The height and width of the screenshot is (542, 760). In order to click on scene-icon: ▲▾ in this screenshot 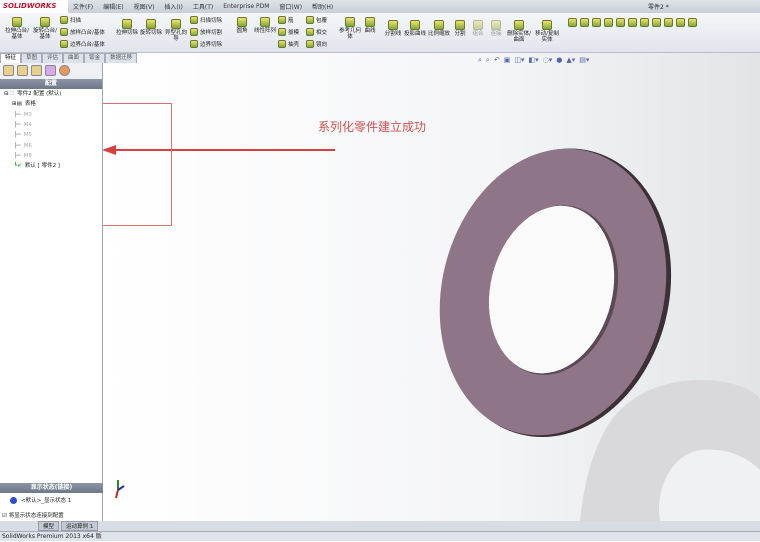, I will do `click(570, 60)`.